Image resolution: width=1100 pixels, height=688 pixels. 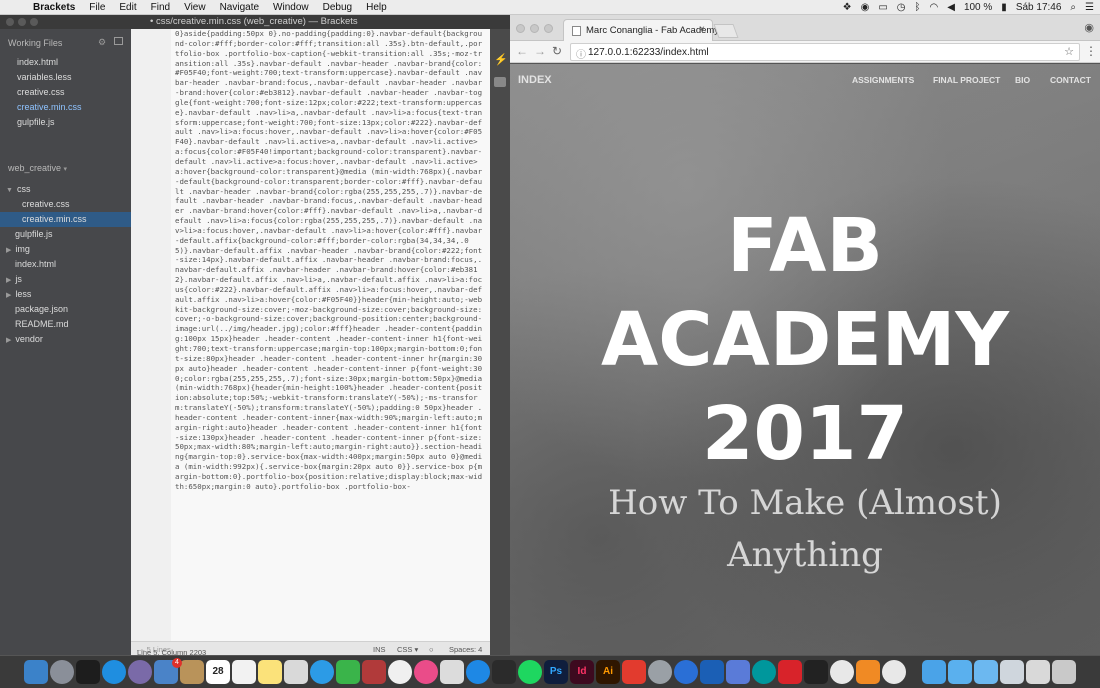 What do you see at coordinates (431, 649) in the screenshot?
I see `linter-status-icon: ○` at bounding box center [431, 649].